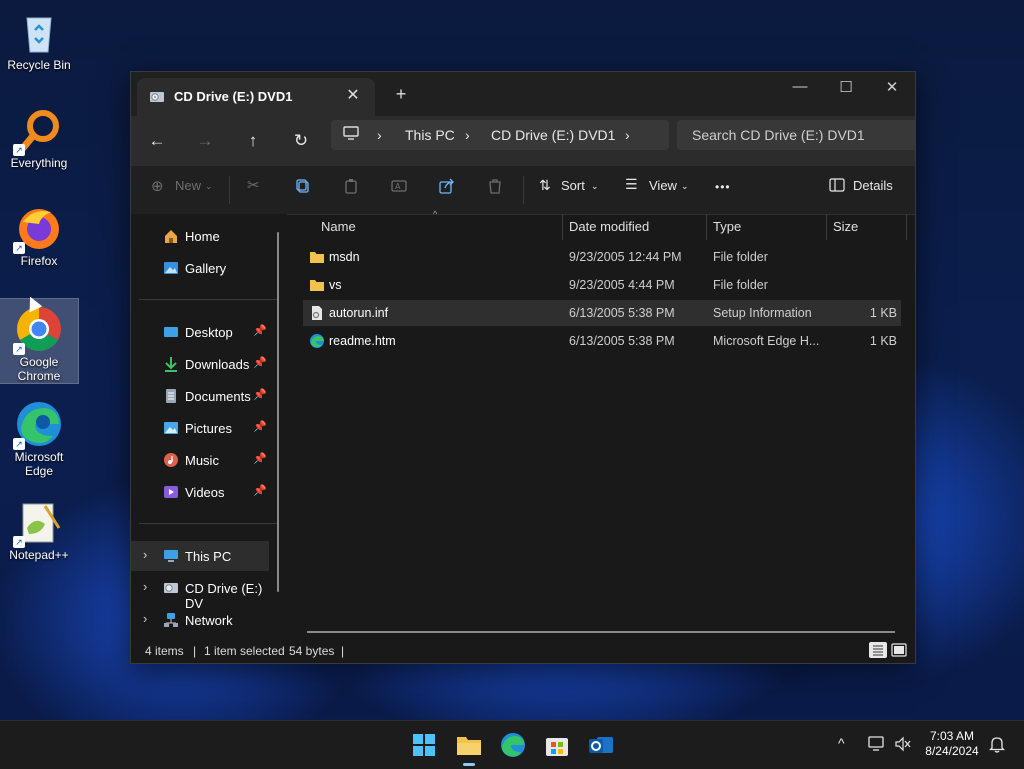 The image size is (1024, 769). I want to click on details-view-icon, so click(878, 650).